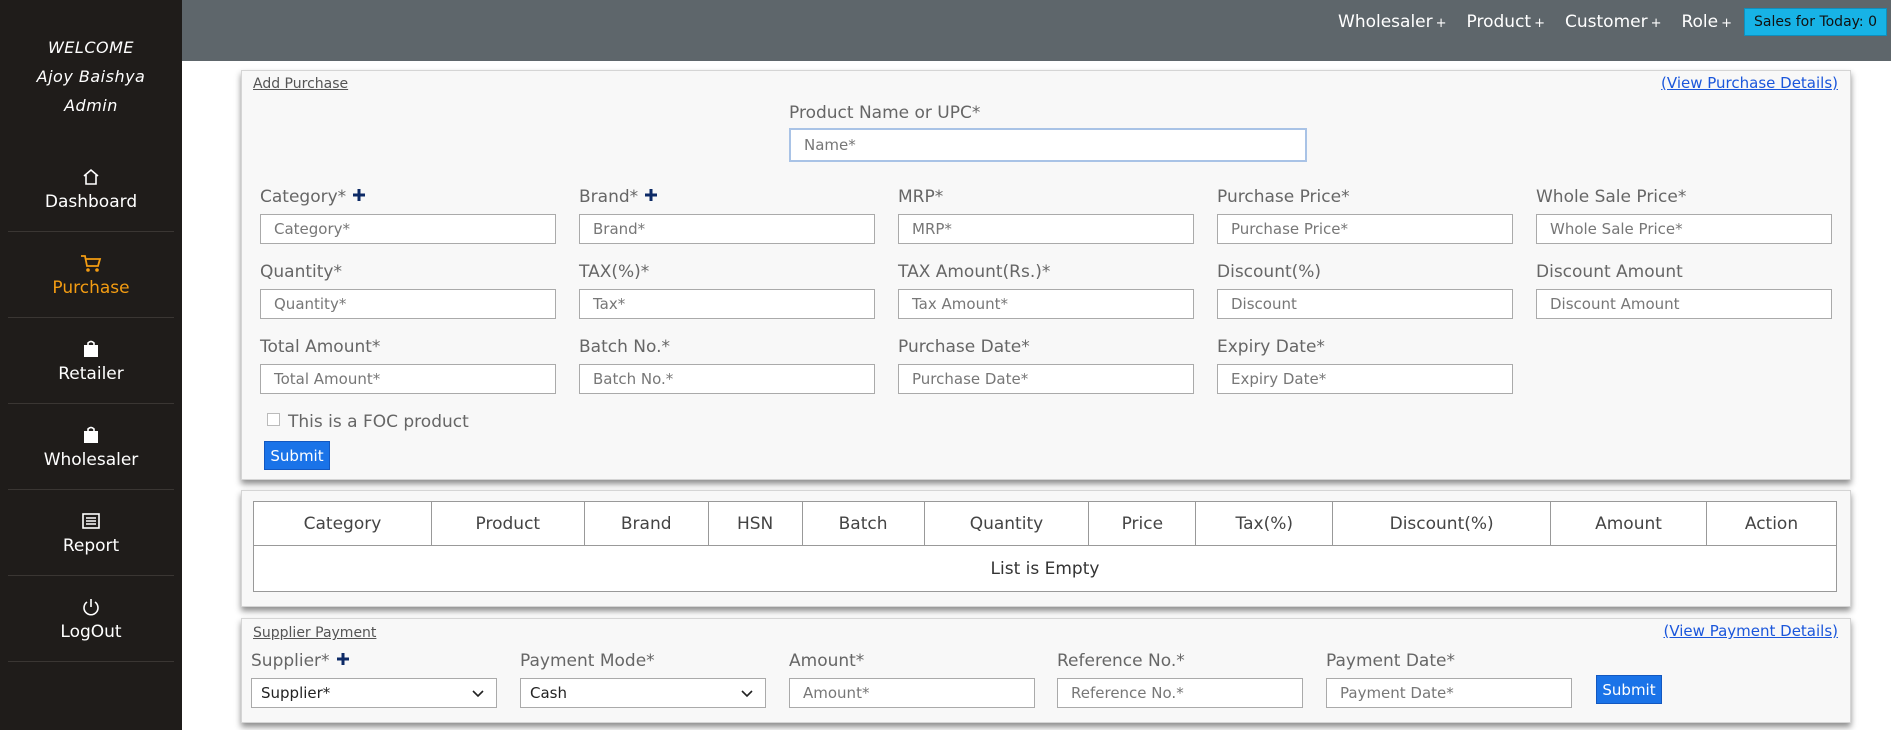  I want to click on quantity-input: Quantity*, so click(408, 304).